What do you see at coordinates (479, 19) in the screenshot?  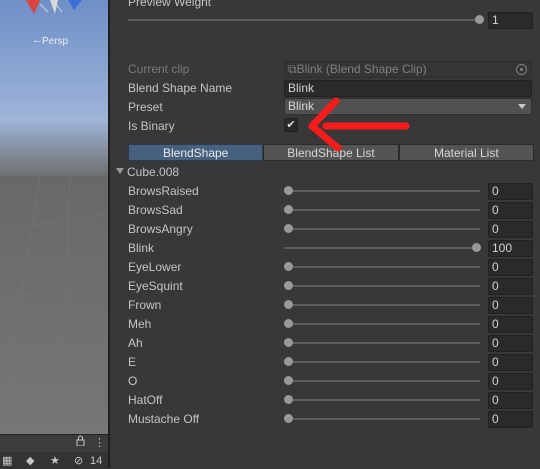 I see `preview-weight-knob` at bounding box center [479, 19].